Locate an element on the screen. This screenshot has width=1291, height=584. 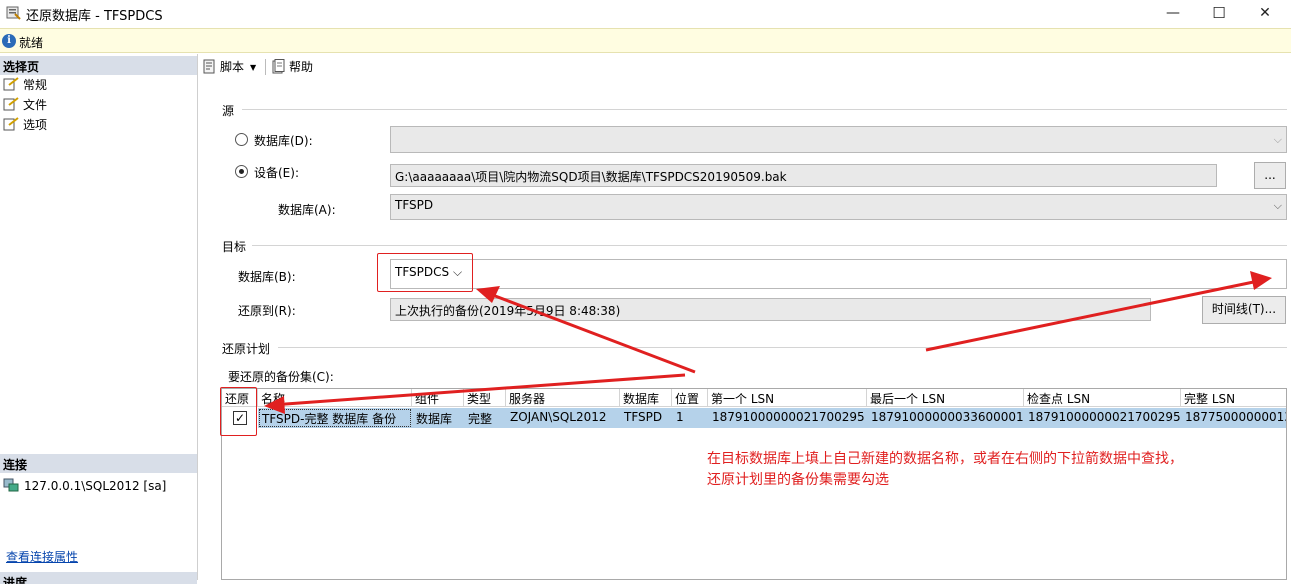
source-database-combo: ⌵ is located at coordinates (838, 139).